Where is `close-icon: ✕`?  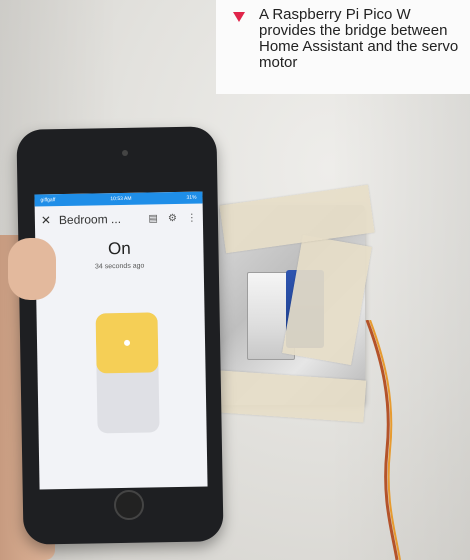
close-icon: ✕ is located at coordinates (46, 220).